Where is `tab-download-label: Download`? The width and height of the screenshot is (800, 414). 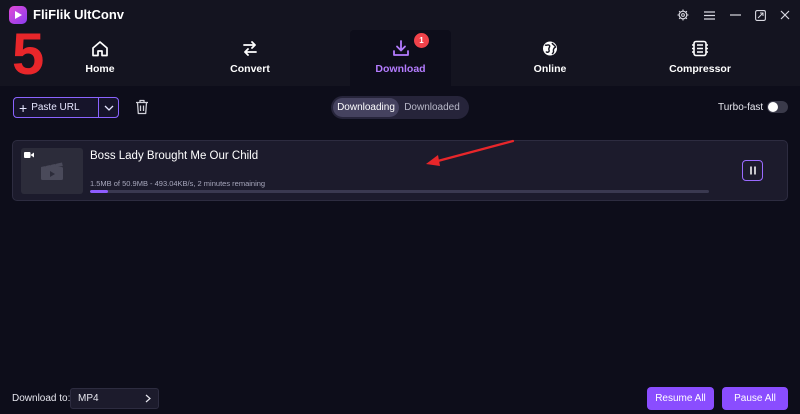
tab-download-label: Download is located at coordinates (400, 69).